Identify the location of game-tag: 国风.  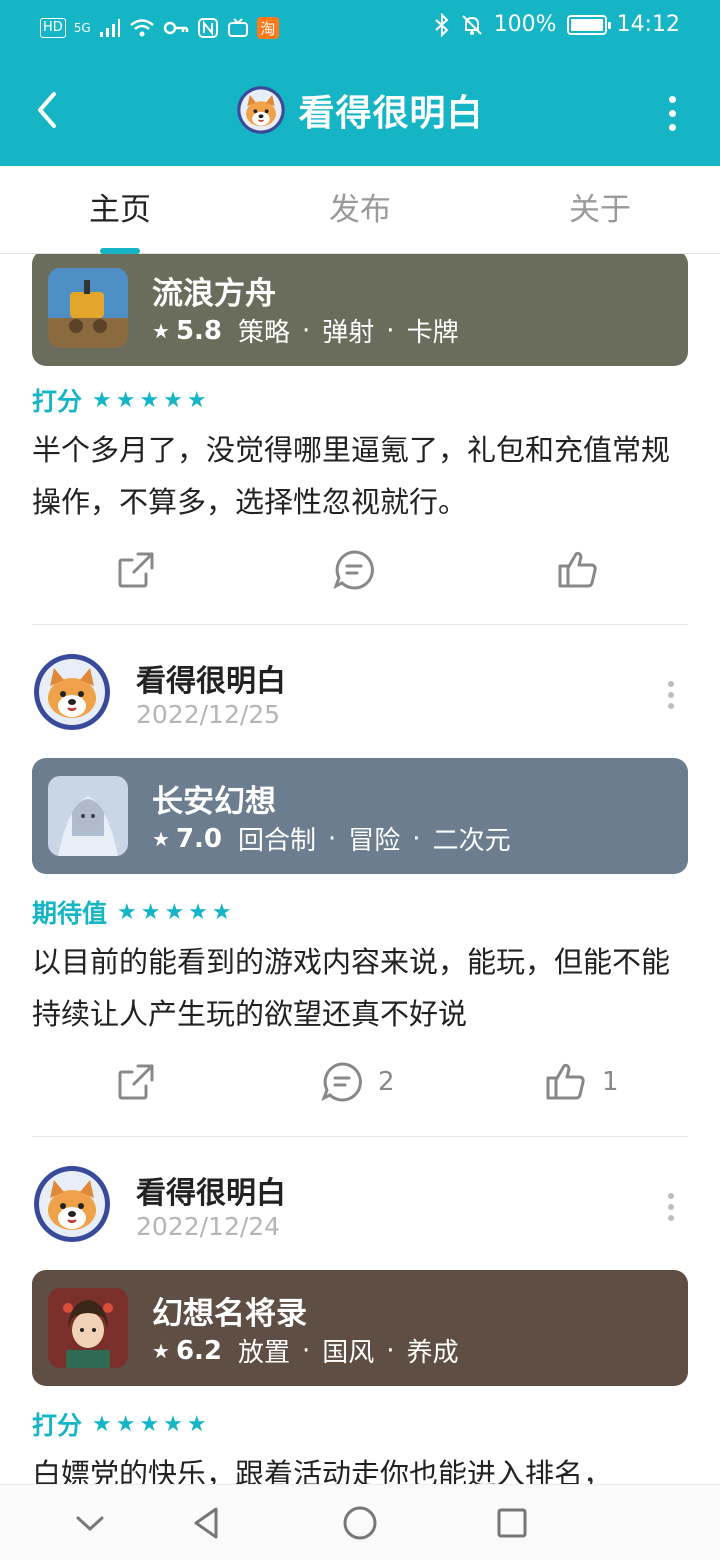
(348, 1353).